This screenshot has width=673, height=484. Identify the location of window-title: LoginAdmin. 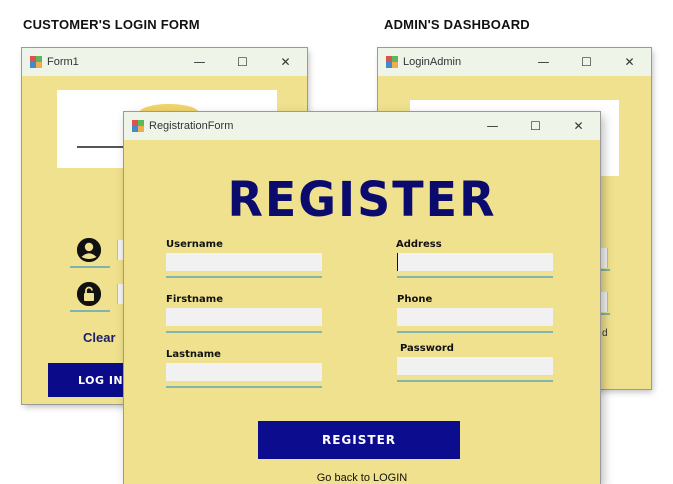
(432, 62).